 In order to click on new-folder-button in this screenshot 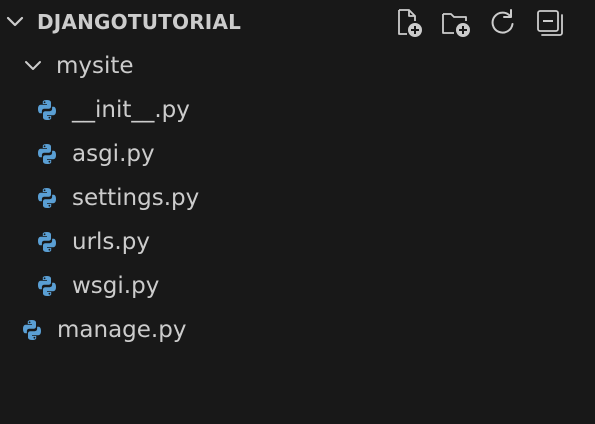, I will do `click(457, 23)`.